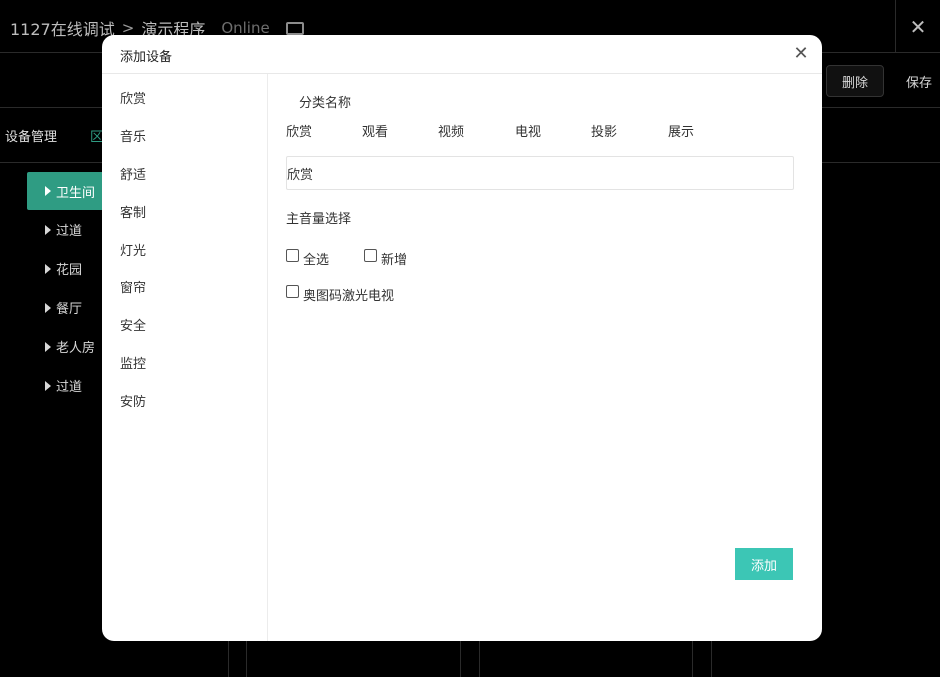  What do you see at coordinates (681, 130) in the screenshot?
I see `category-option: 展示` at bounding box center [681, 130].